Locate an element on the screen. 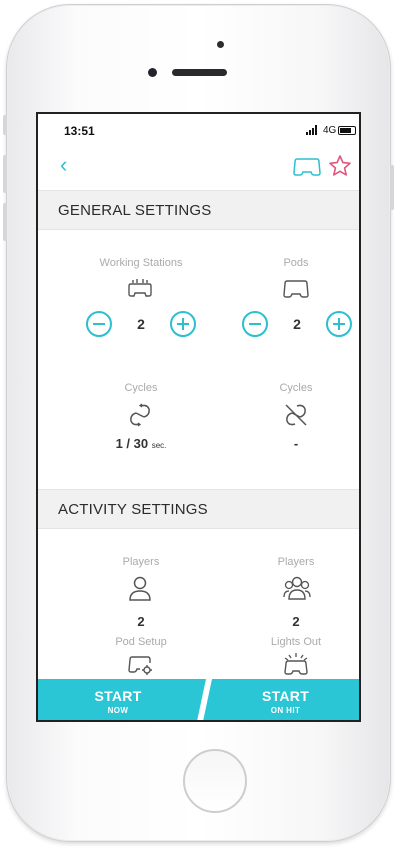 This screenshot has height=849, width=401. chevron-left-icon: ‹ is located at coordinates (63, 165).